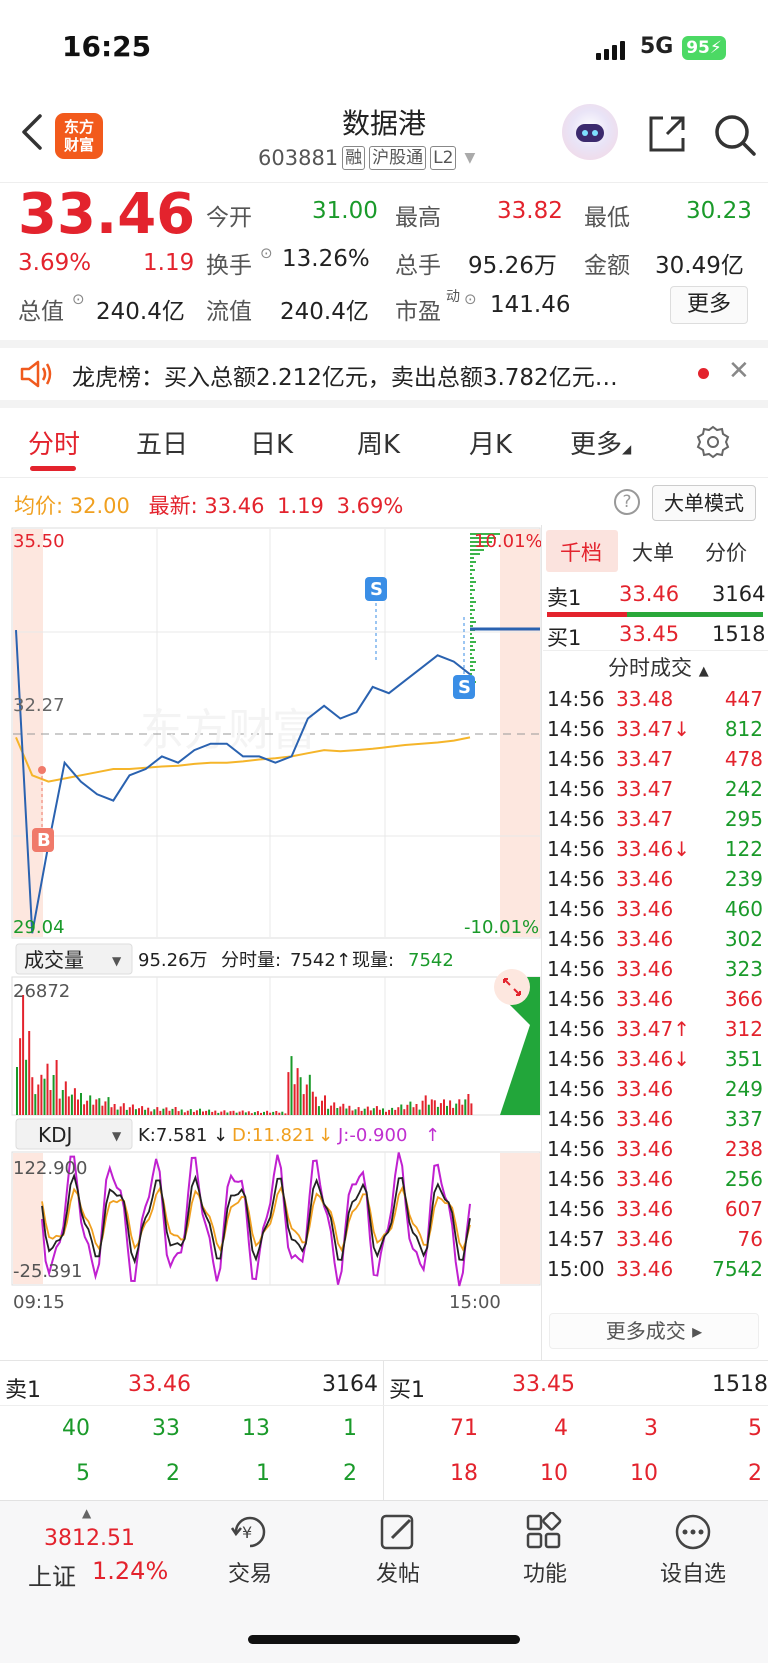 The height and width of the screenshot is (1663, 768). Describe the element at coordinates (693, 1550) in the screenshot. I see `add-watchlist-button: 设自选` at that location.